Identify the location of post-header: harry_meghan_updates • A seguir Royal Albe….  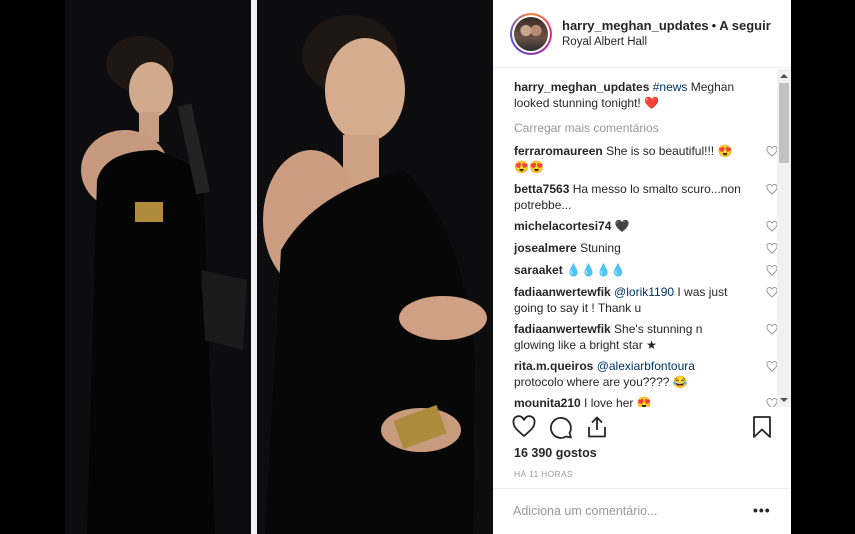
(642, 34).